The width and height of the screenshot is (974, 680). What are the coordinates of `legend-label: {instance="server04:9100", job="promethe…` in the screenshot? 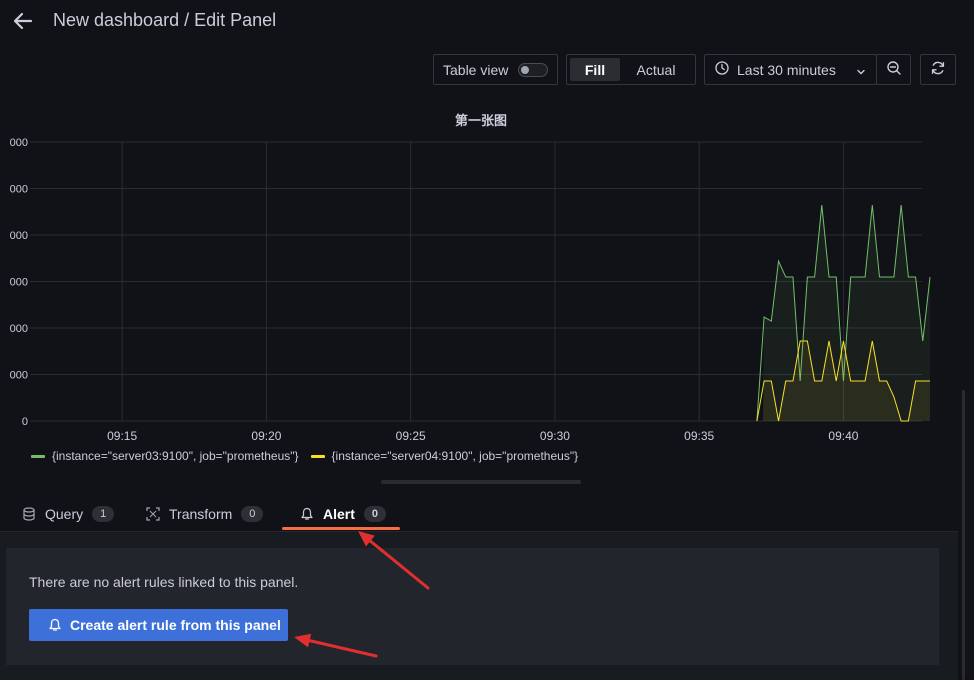 It's located at (455, 456).